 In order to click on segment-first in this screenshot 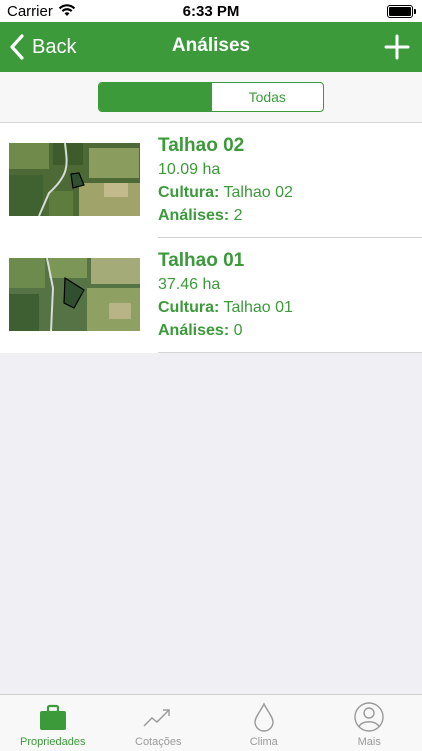, I will do `click(155, 97)`.